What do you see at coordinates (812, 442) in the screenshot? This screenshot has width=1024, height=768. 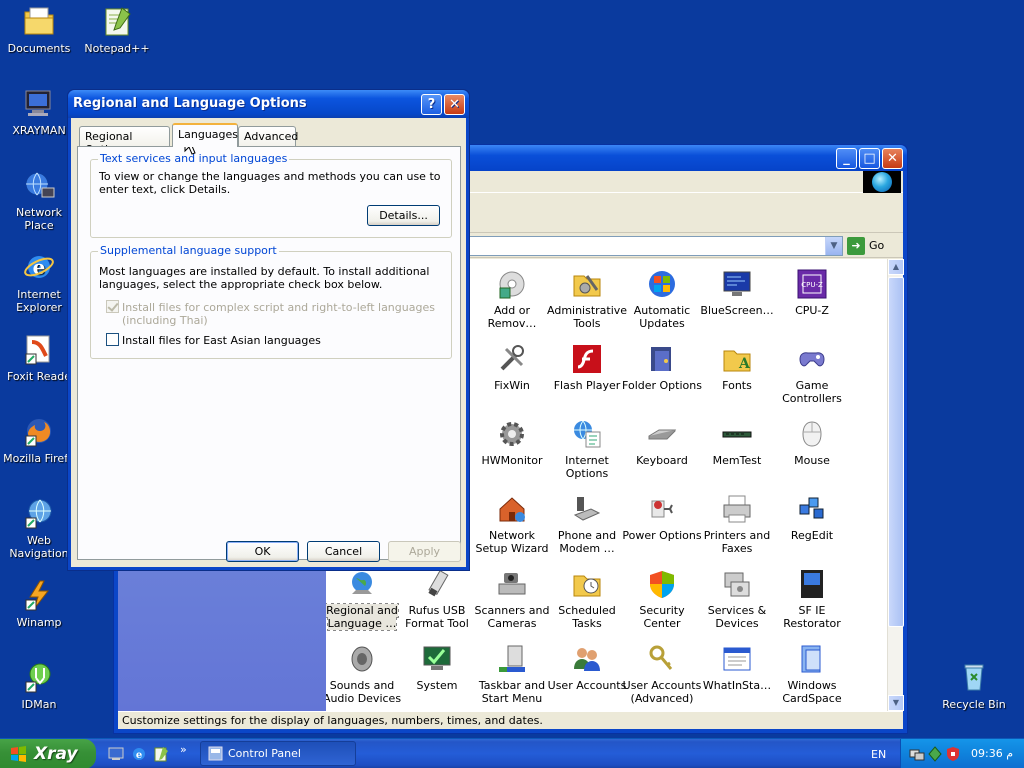 I see `cp-item-mouse: Mouse` at bounding box center [812, 442].